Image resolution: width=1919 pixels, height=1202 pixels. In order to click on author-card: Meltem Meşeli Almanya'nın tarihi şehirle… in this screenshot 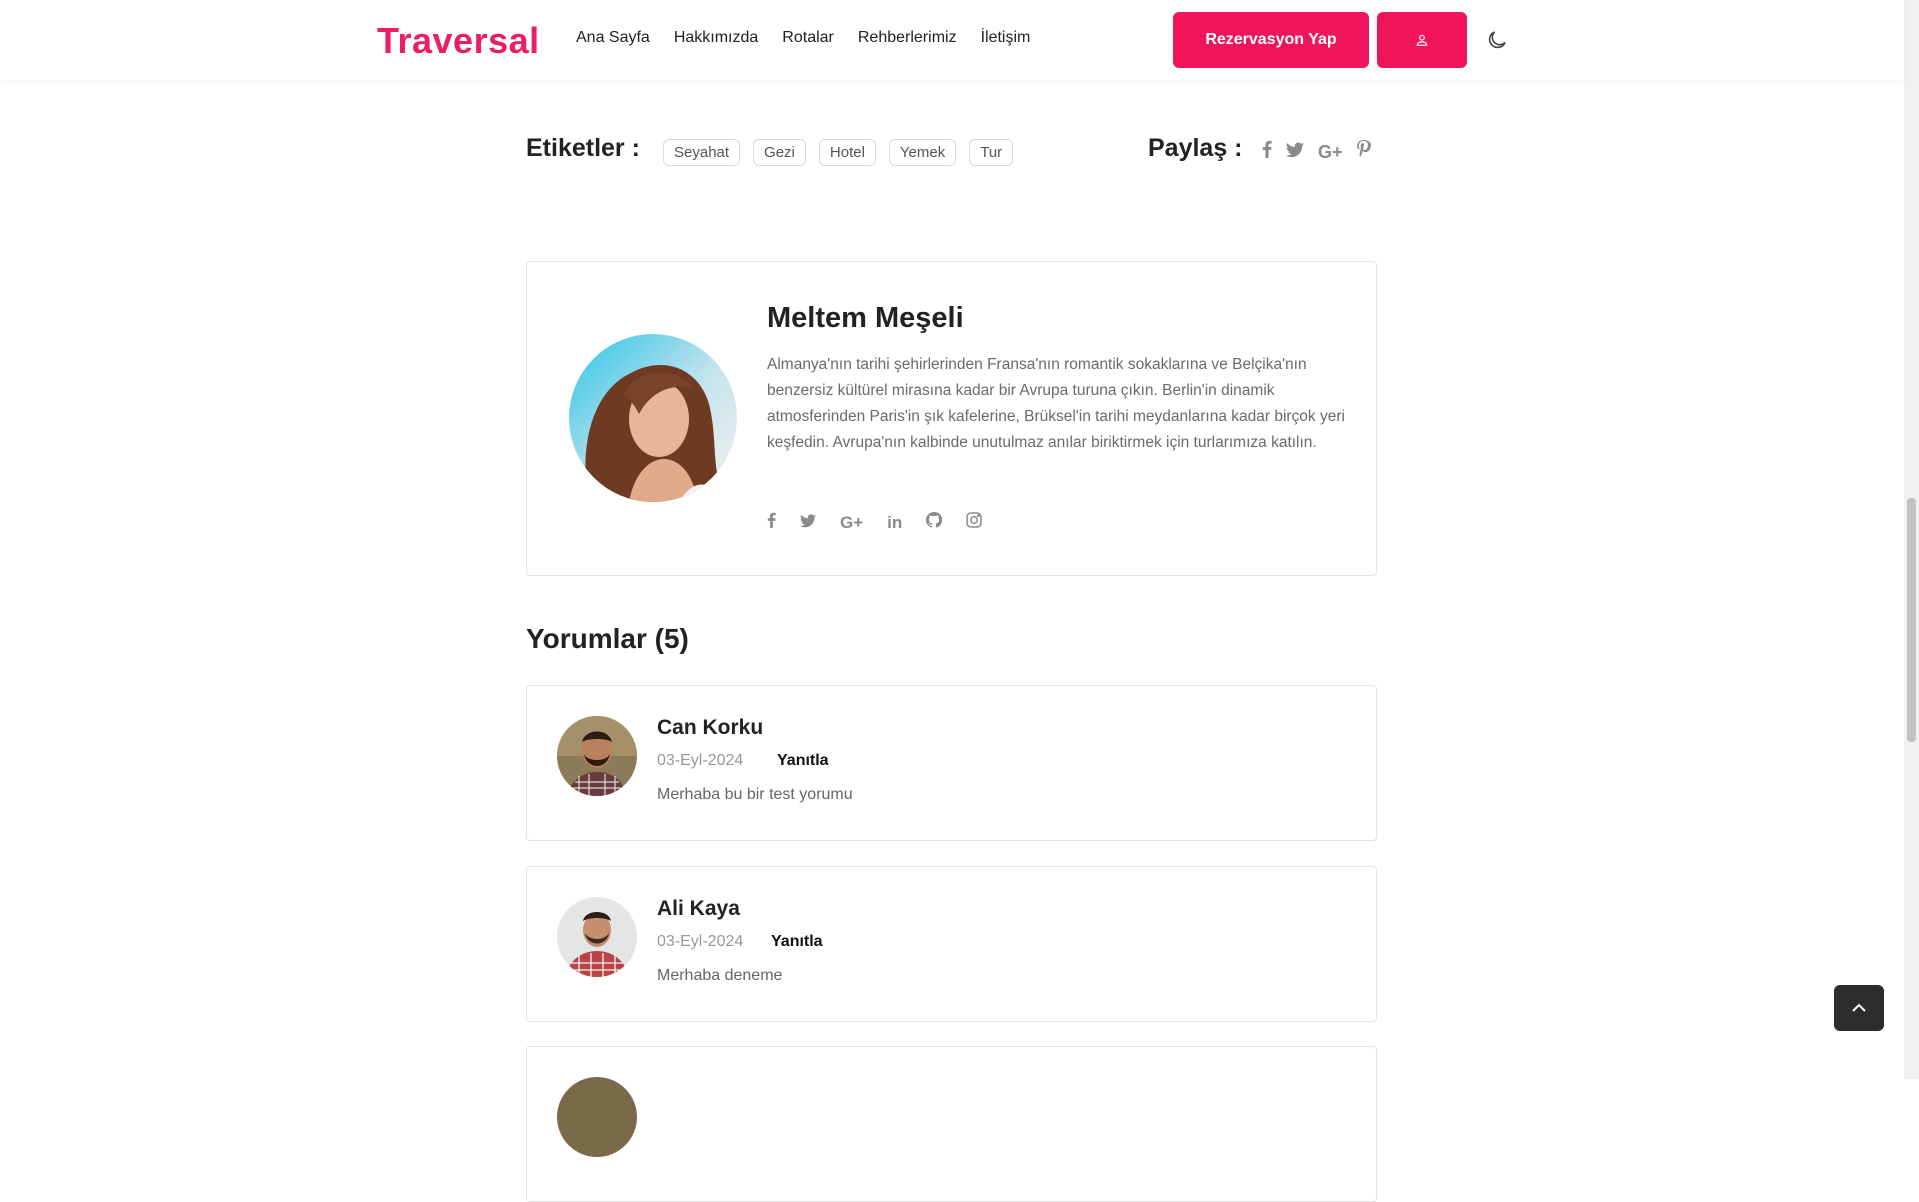, I will do `click(951, 418)`.